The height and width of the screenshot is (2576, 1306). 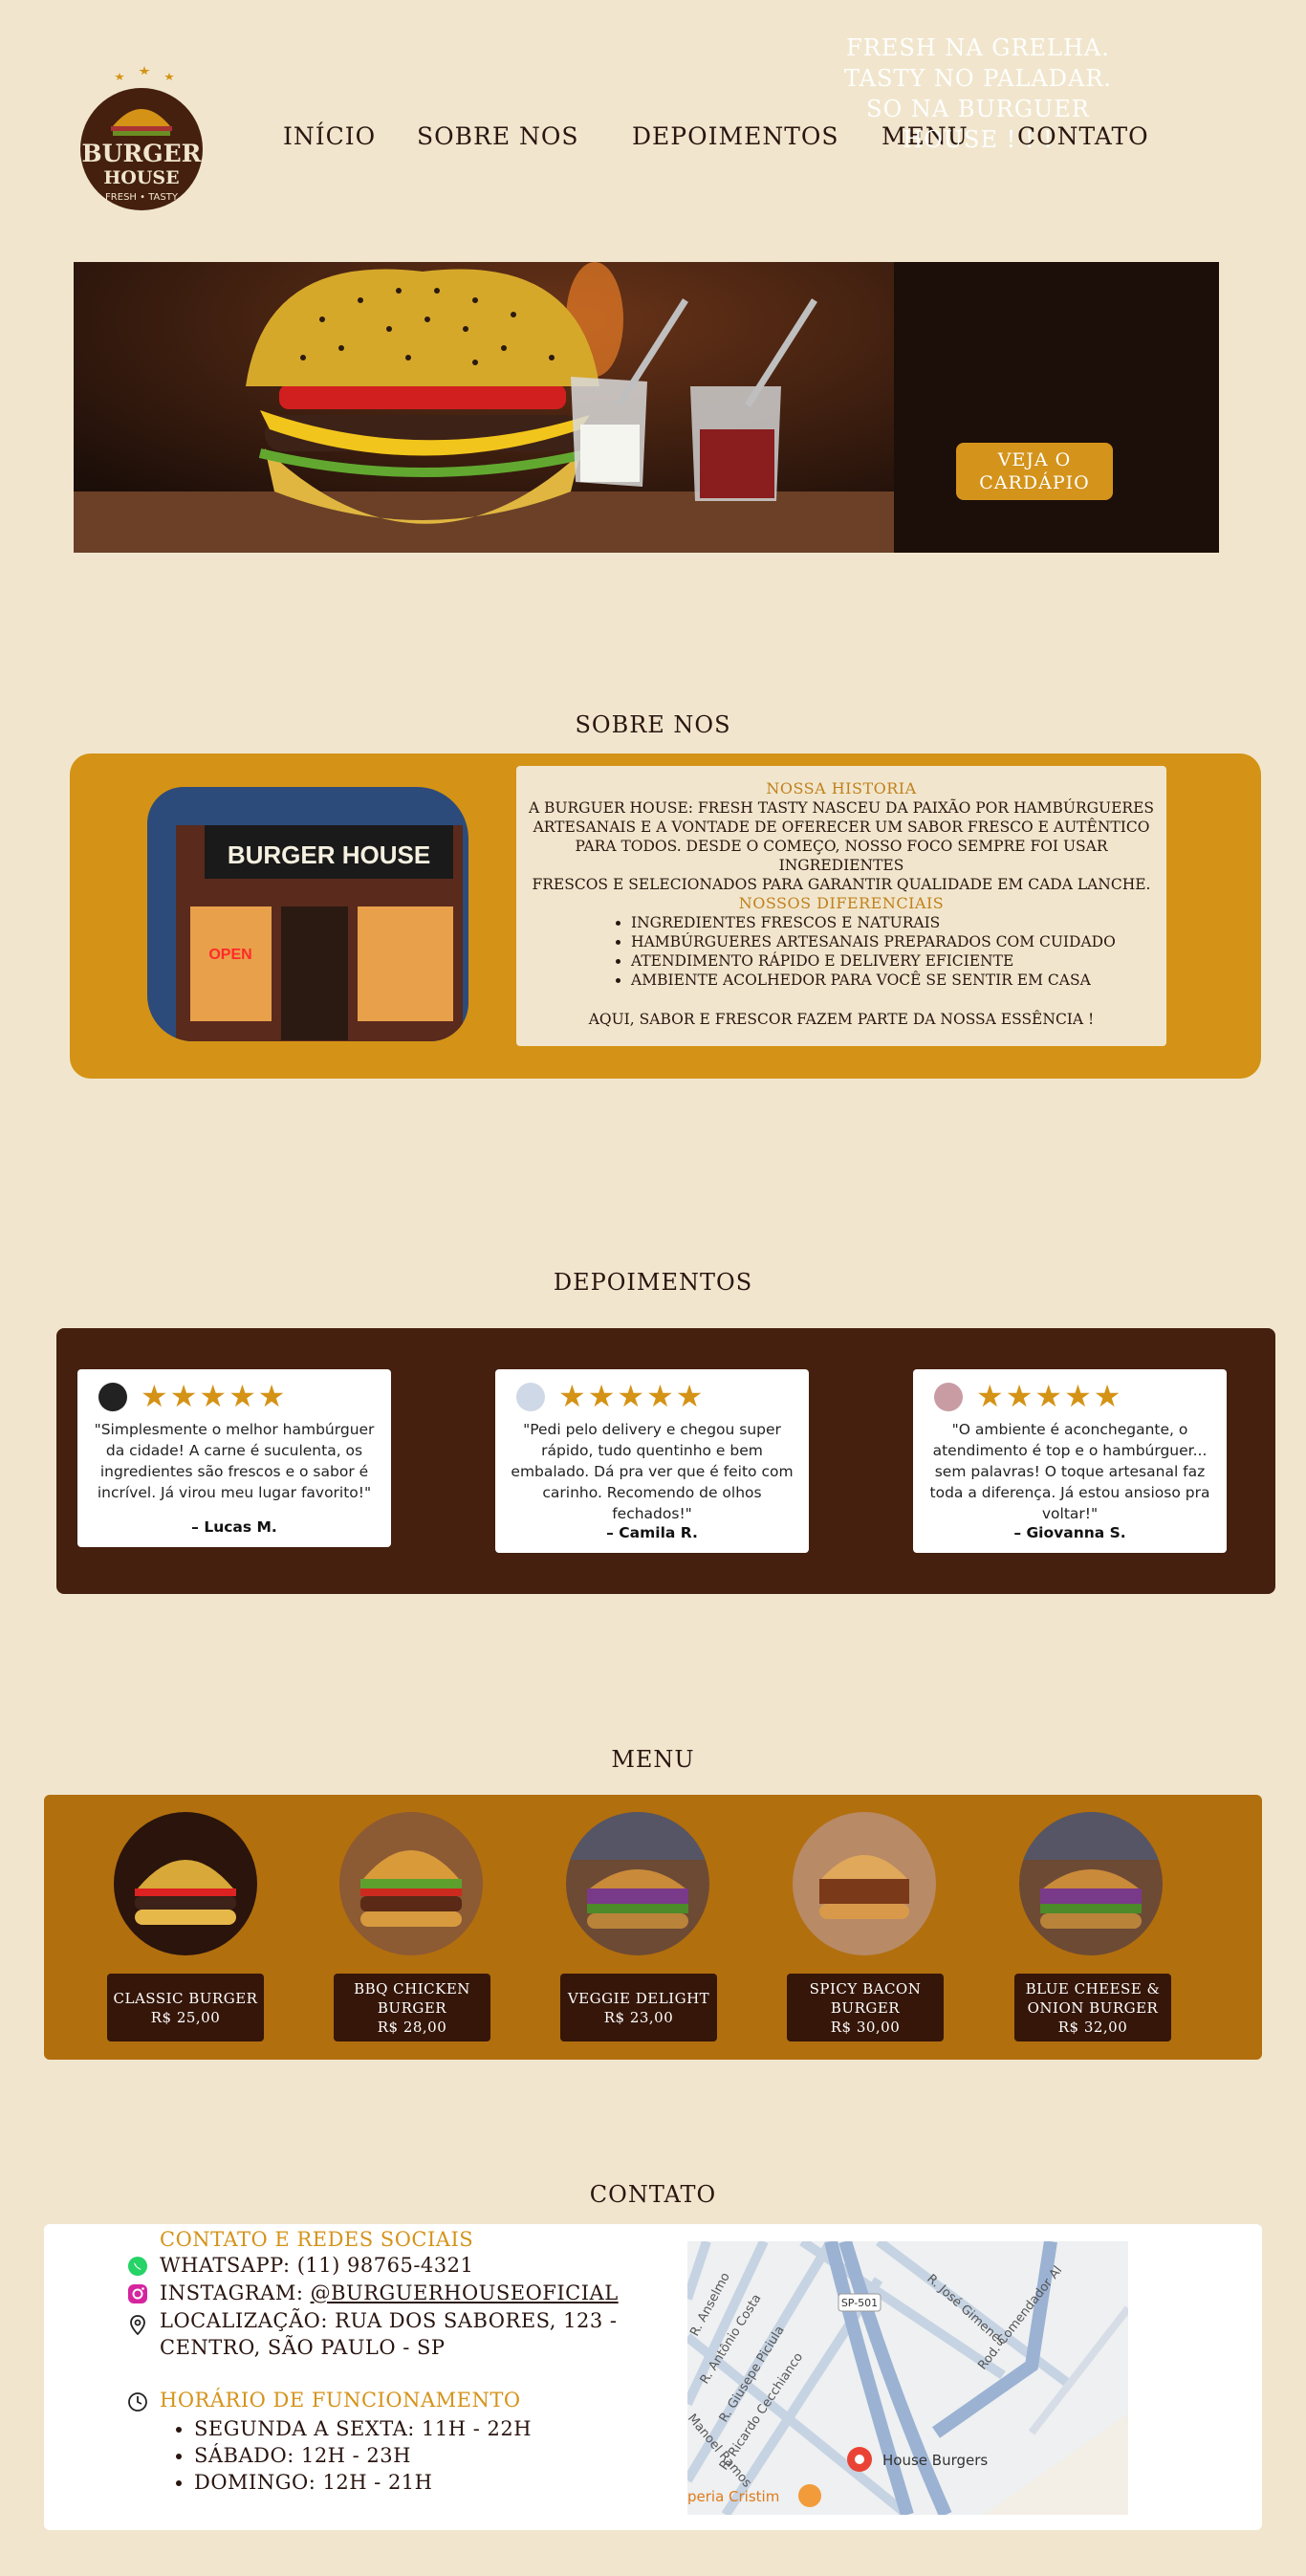 I want to click on section-title-sobre: SOBRE NOS, so click(x=653, y=724).